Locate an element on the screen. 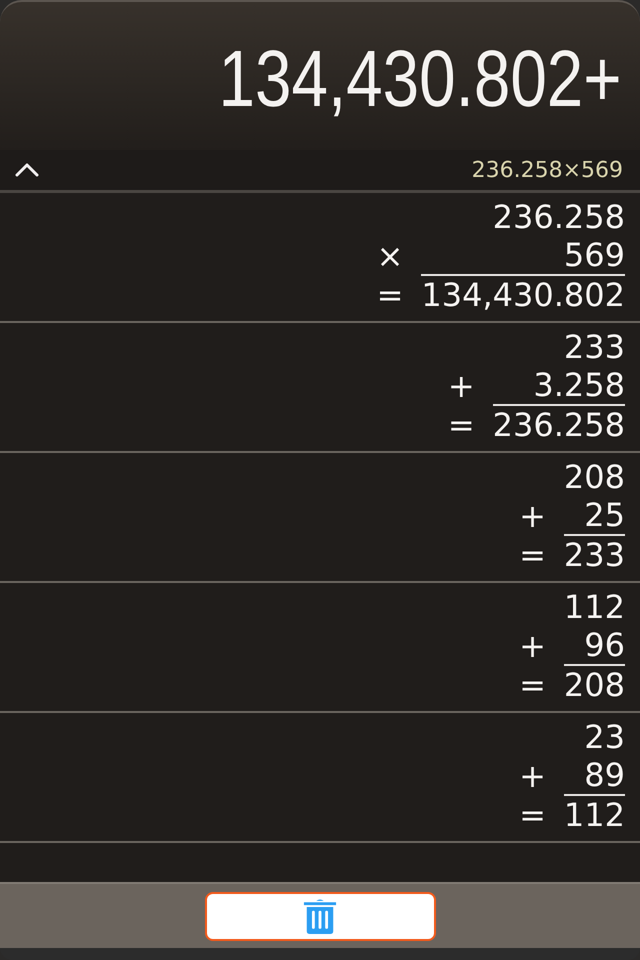 Image resolution: width=640 pixels, height=960 pixels. trash-icon is located at coordinates (320, 916).